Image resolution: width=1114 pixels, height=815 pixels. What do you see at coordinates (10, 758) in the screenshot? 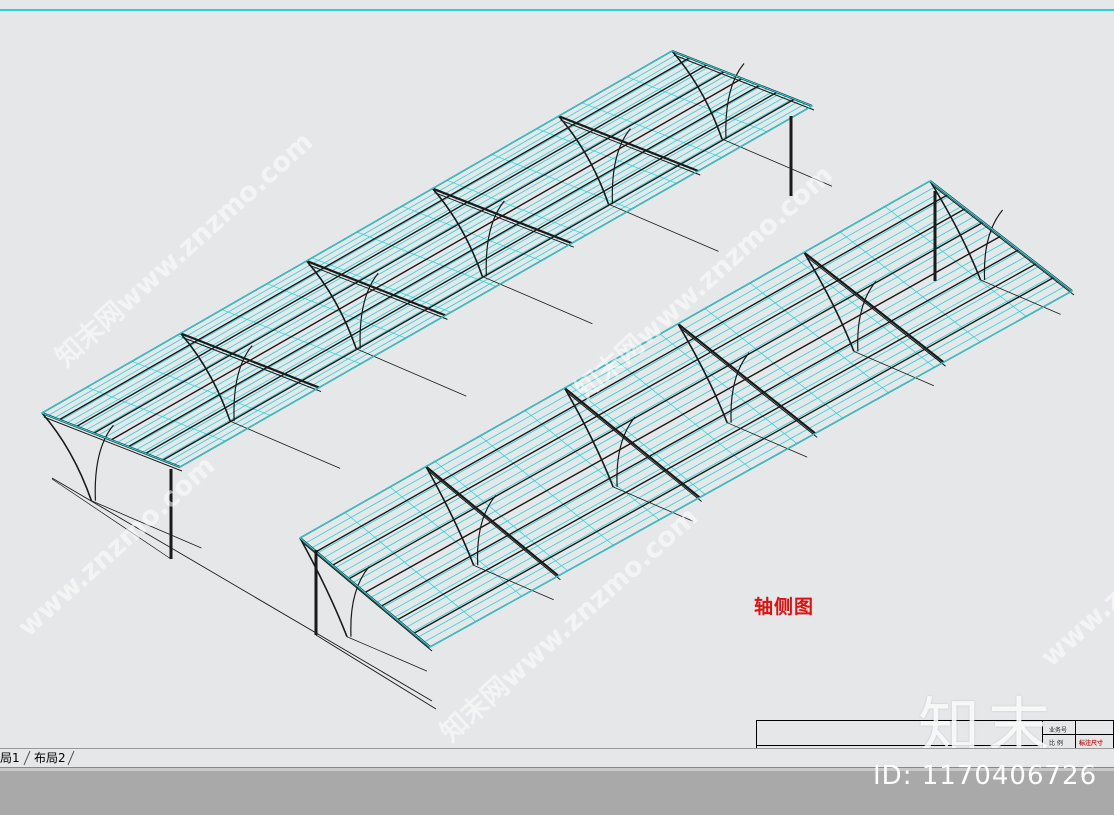
I see `tab-layout1: 局1` at bounding box center [10, 758].